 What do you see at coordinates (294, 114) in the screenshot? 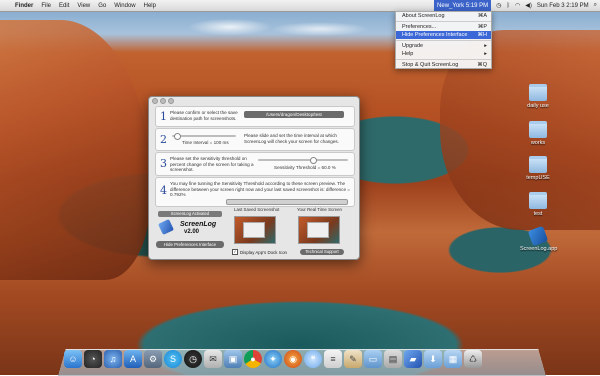
I see `save-path-field: /Users/dragon/Desktop/test` at bounding box center [294, 114].